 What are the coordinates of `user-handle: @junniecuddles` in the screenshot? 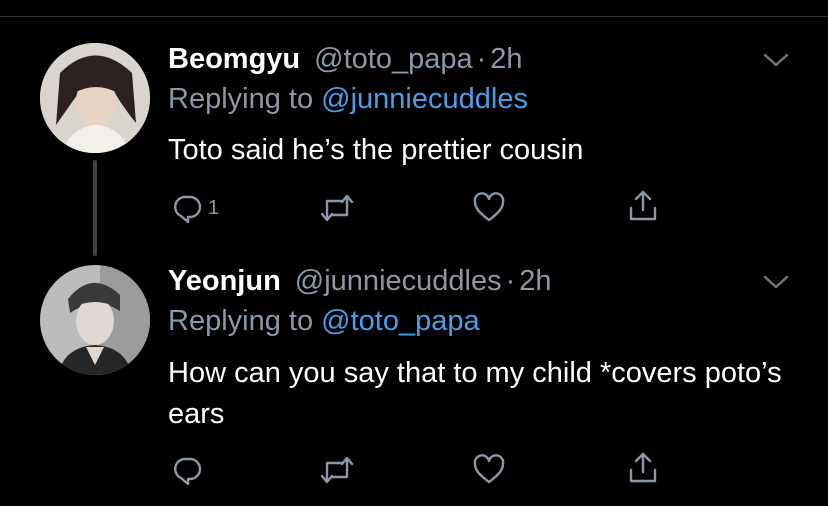 It's located at (398, 281).